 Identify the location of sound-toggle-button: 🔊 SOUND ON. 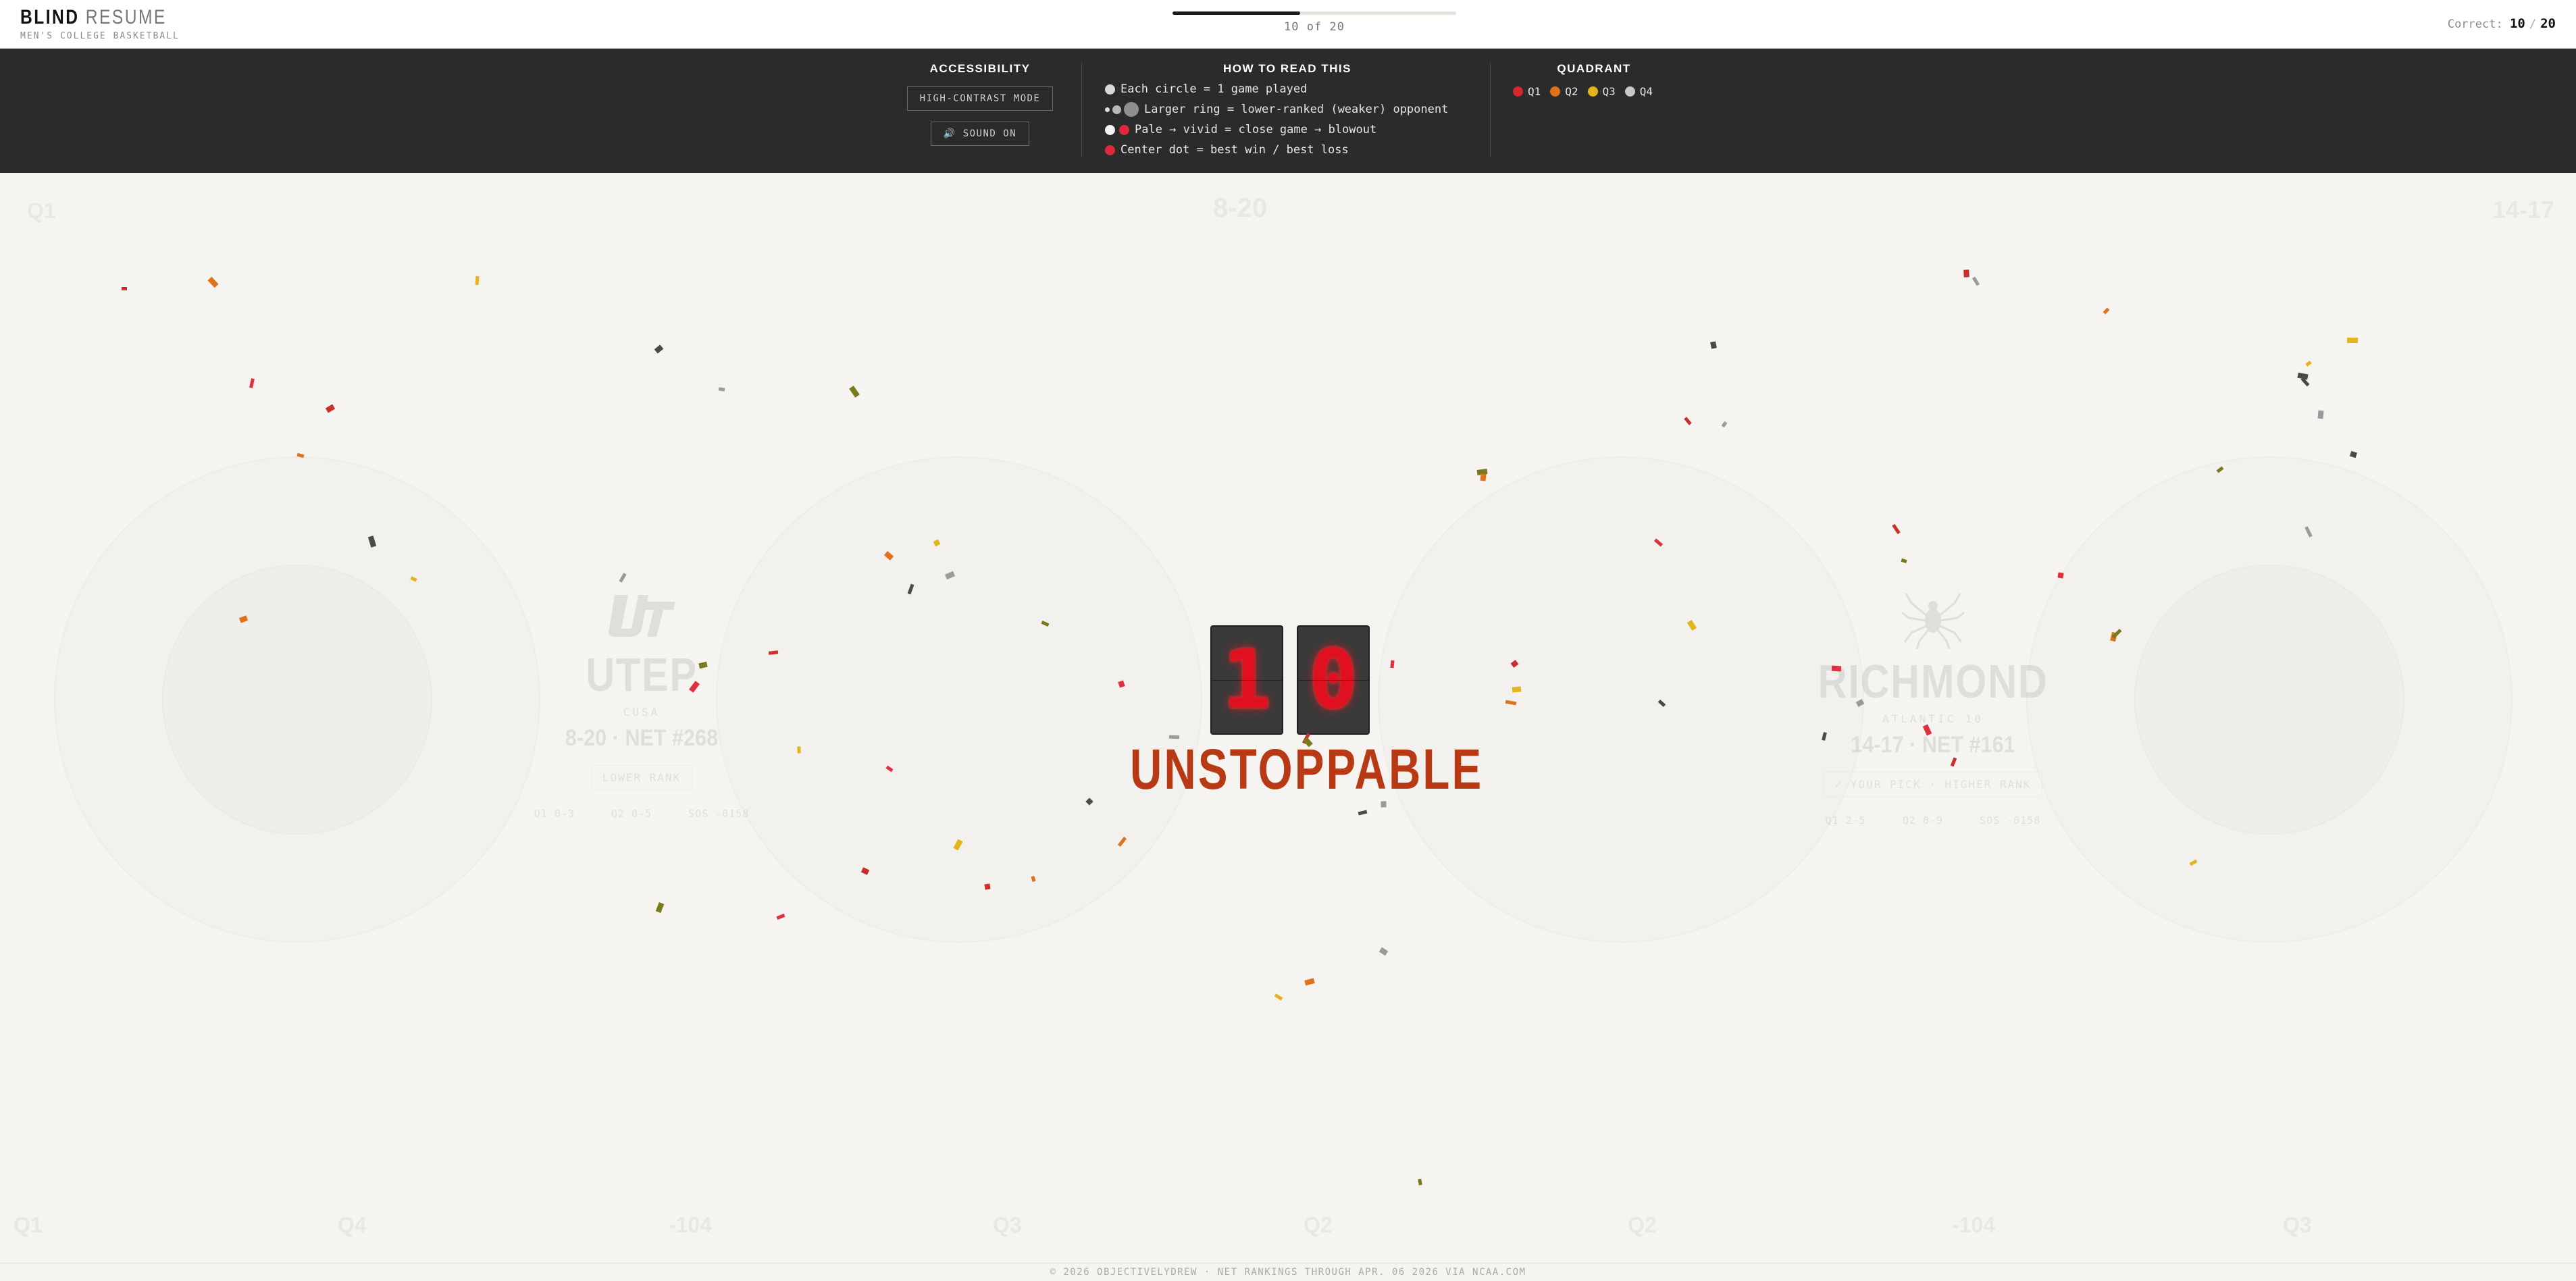
(980, 134).